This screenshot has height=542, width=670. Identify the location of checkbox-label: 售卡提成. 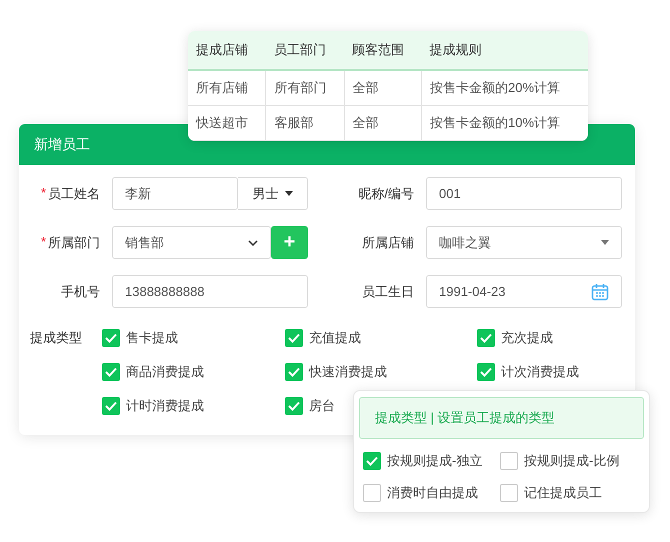
(152, 337).